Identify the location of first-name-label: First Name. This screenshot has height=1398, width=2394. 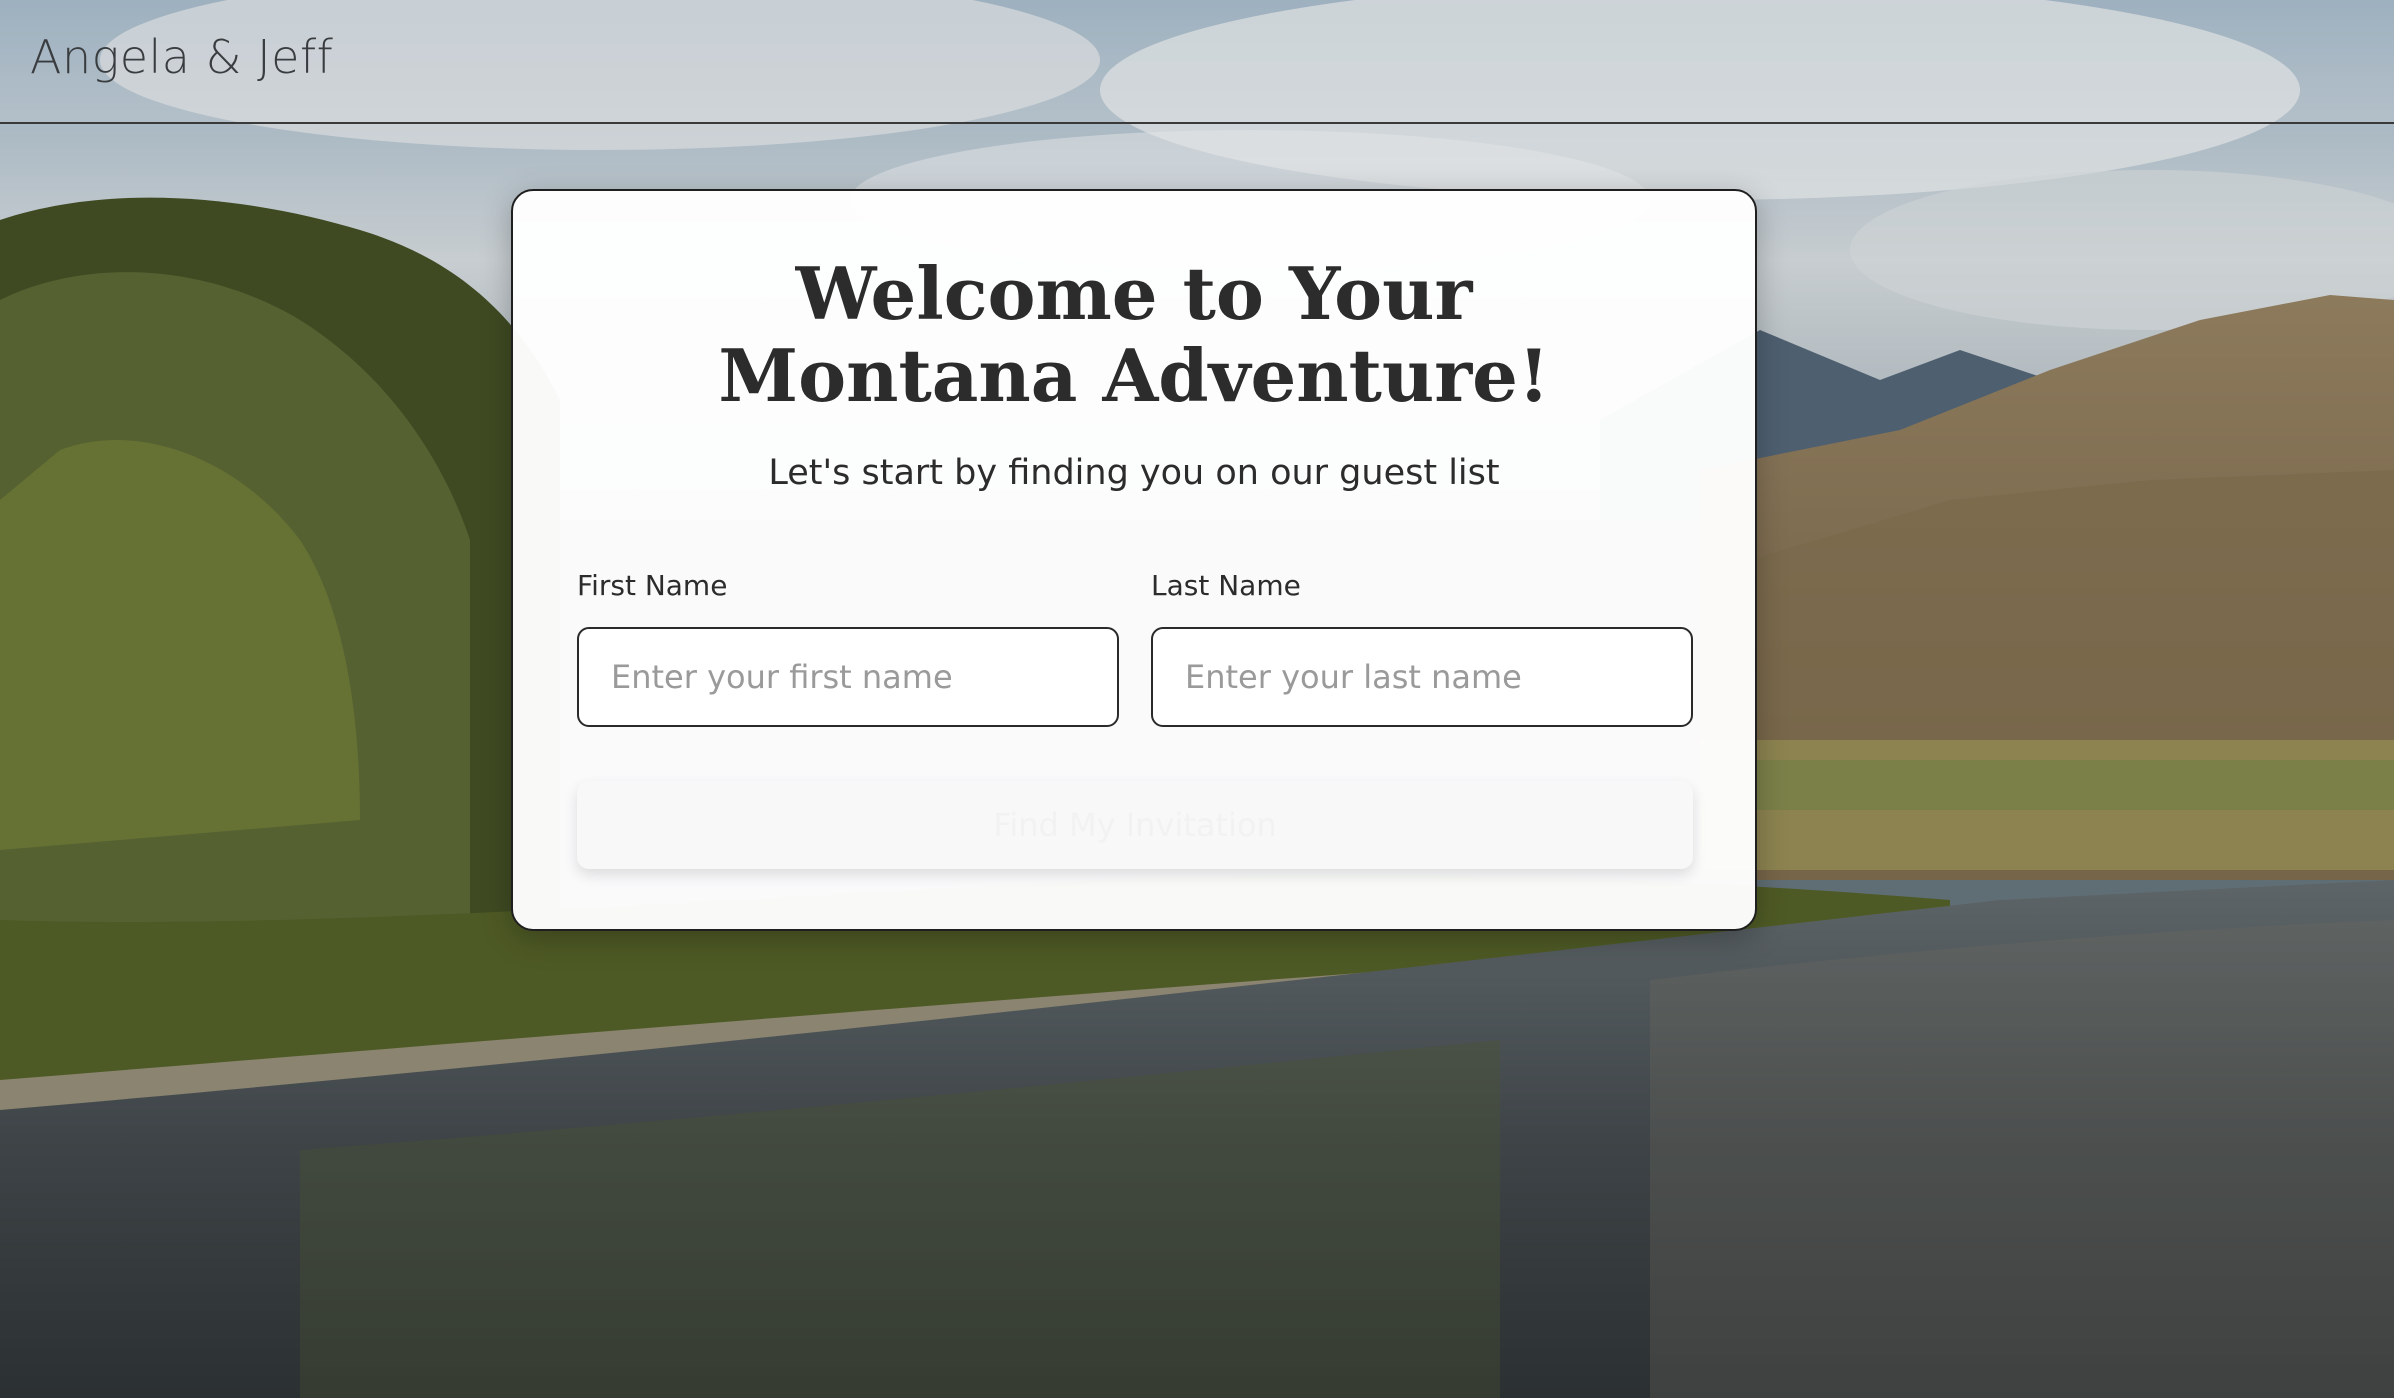
(652, 585).